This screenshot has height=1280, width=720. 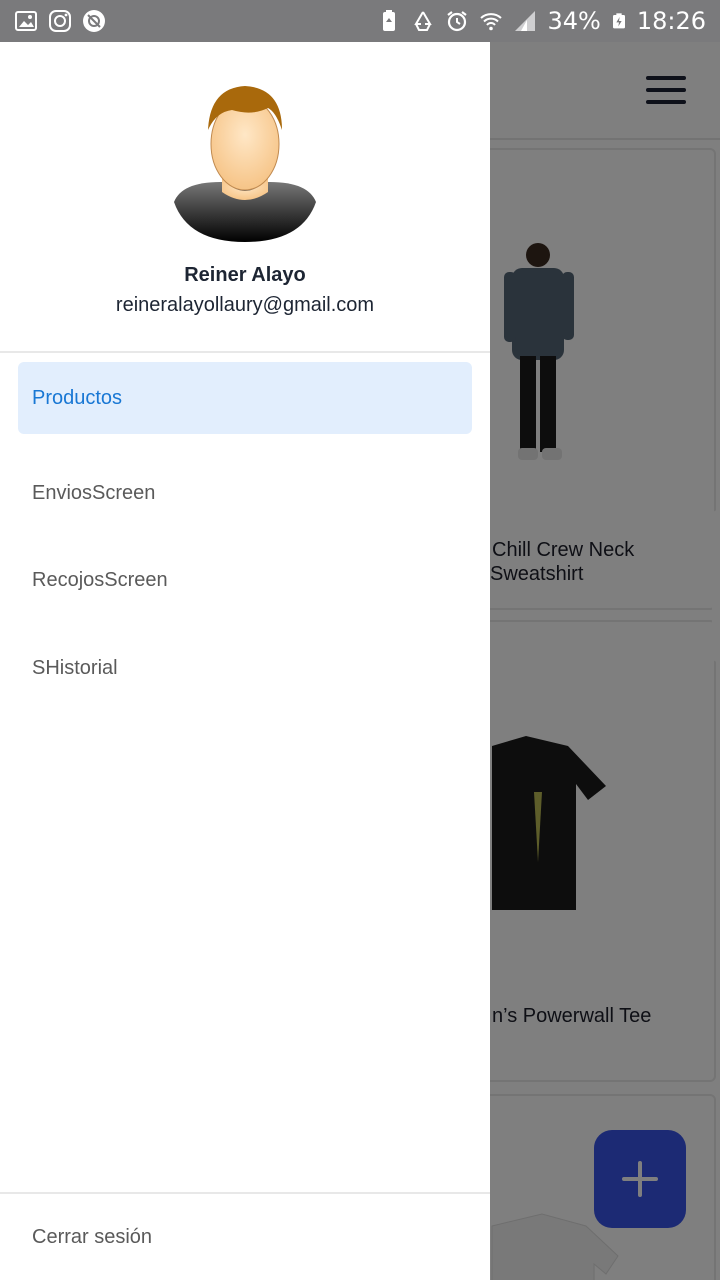 What do you see at coordinates (457, 21) in the screenshot?
I see `alarm-icon` at bounding box center [457, 21].